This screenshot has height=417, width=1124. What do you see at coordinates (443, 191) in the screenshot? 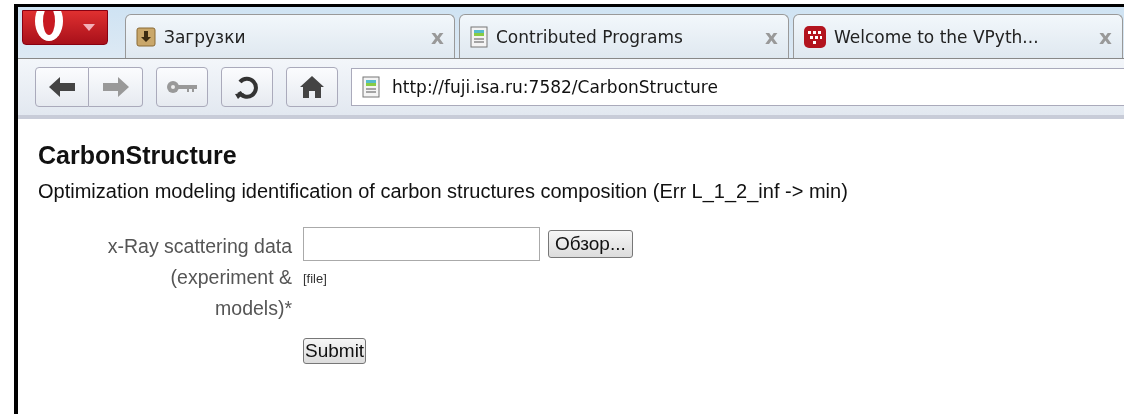
I see `page-description: Optimization modeling identification of carbon structures composition (Err L_1_2_inf -> min)` at bounding box center [443, 191].